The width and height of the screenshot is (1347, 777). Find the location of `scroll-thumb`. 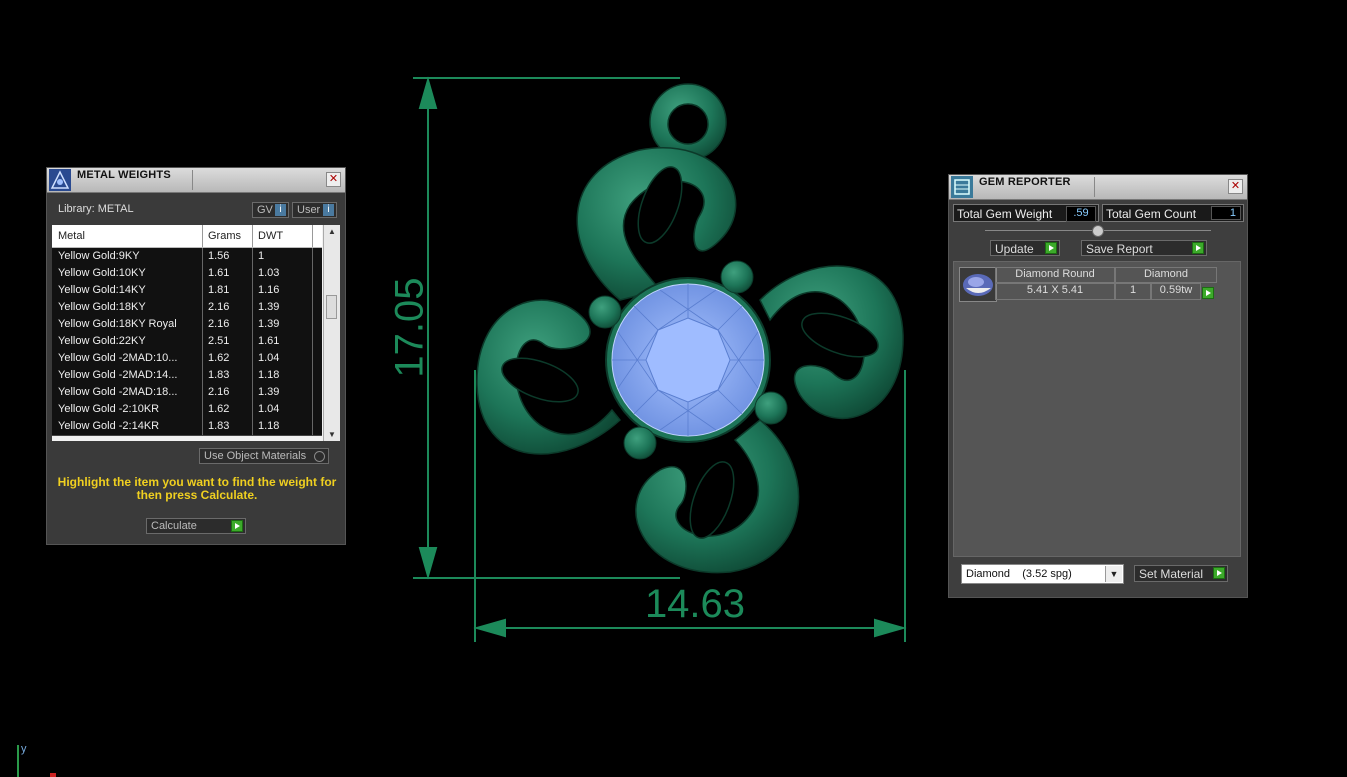

scroll-thumb is located at coordinates (331, 307).